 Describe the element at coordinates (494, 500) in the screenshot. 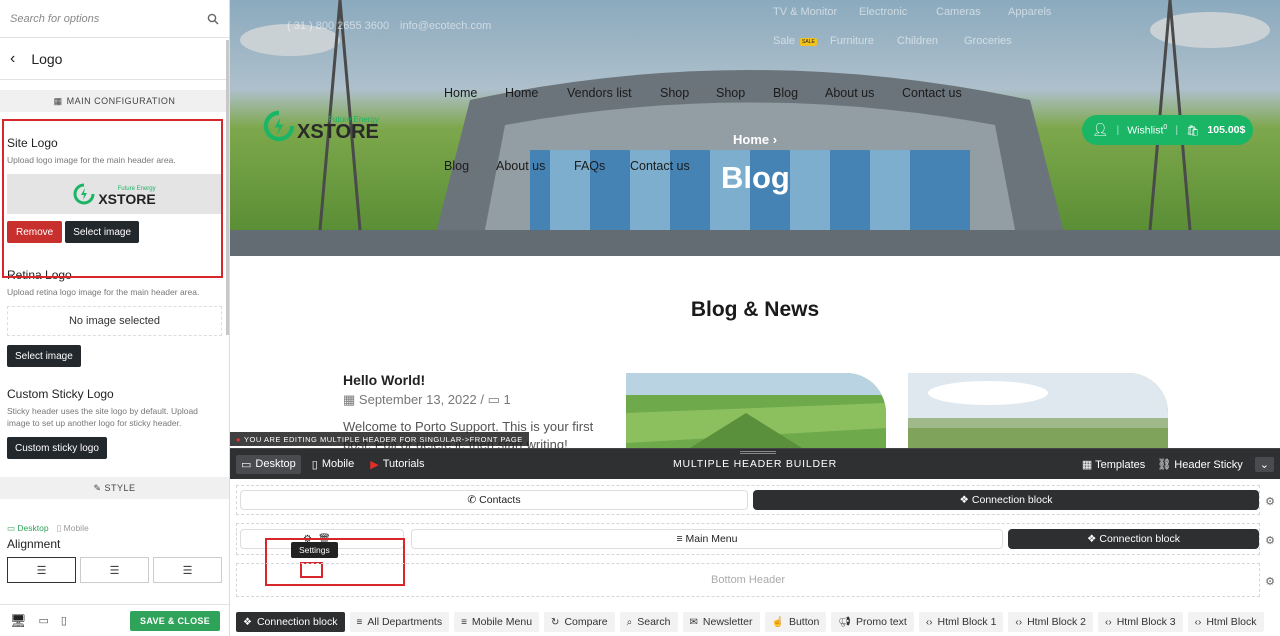

I see `contacts-element: ✆ Contacts` at that location.